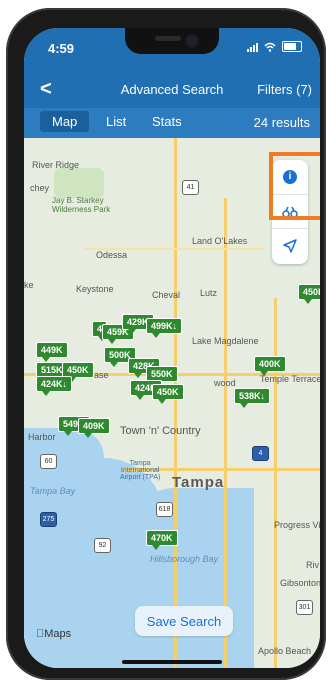  Describe the element at coordinates (160, 431) in the screenshot. I see `map-label: Town 'n' Country` at that location.